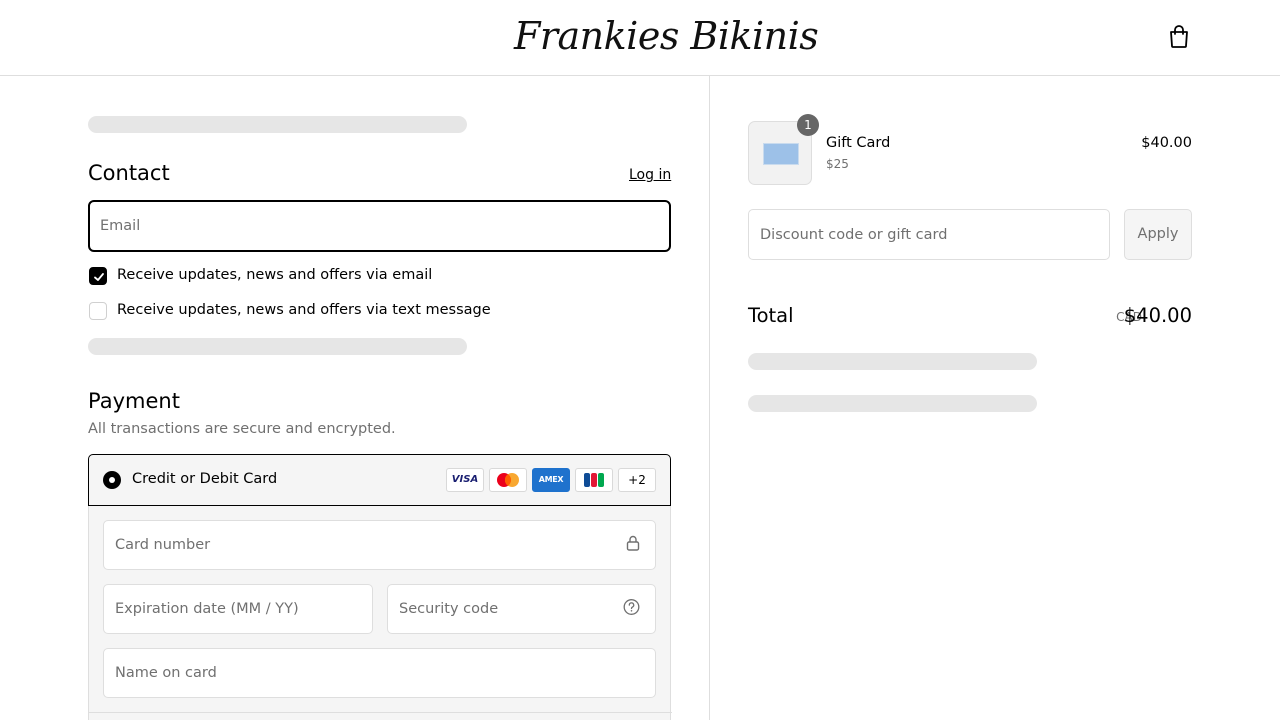 The image size is (1280, 720). What do you see at coordinates (771, 315) in the screenshot?
I see `total-label: Total` at bounding box center [771, 315].